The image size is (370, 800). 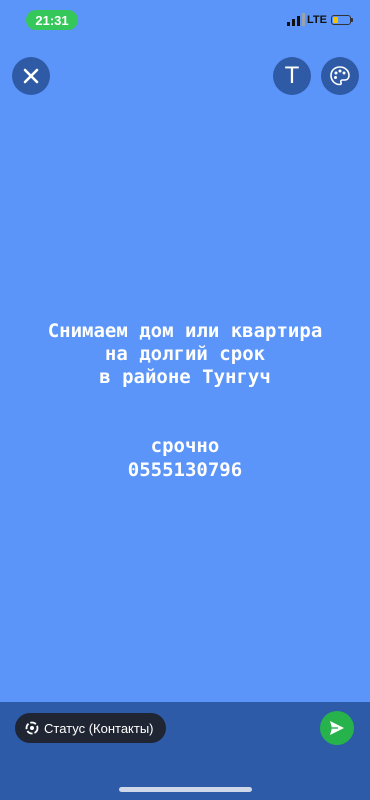 What do you see at coordinates (335, 20) in the screenshot?
I see `battery-level` at bounding box center [335, 20].